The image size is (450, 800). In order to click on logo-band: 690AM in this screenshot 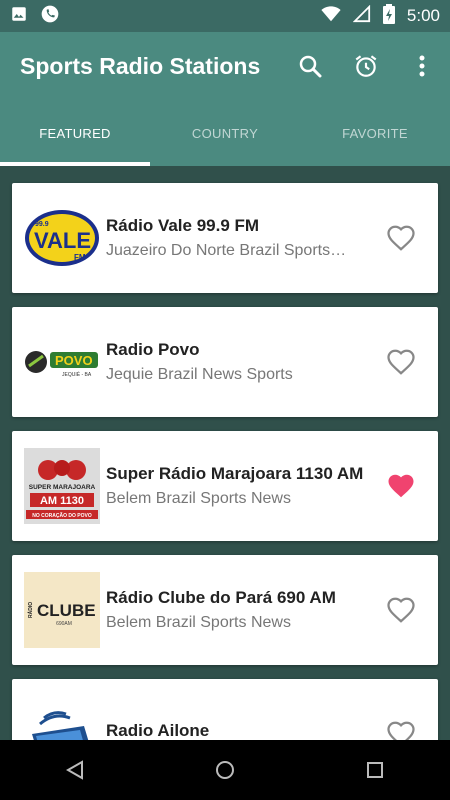, I will do `click(64, 624)`.